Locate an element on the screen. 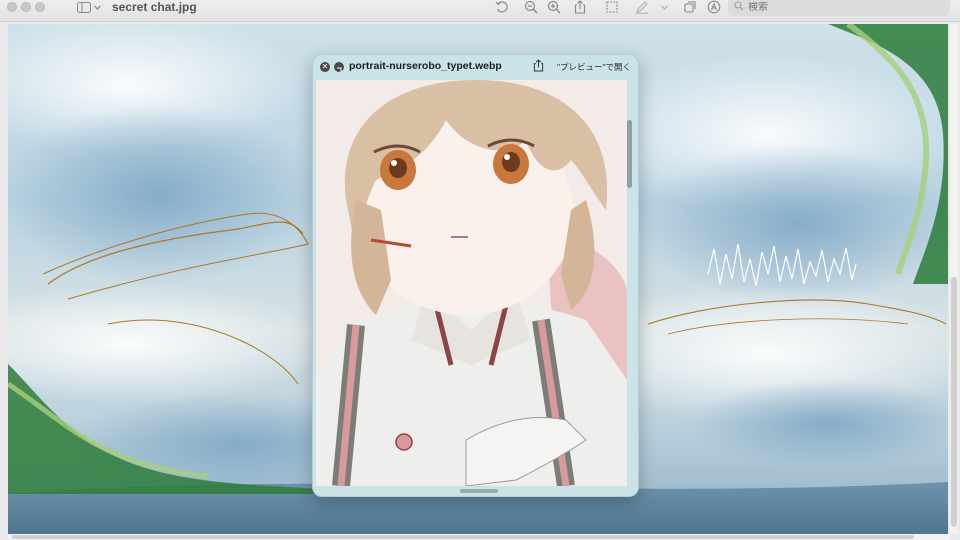 Image resolution: width=960 pixels, height=540 pixels. minimize-window-button is located at coordinates (26, 7).